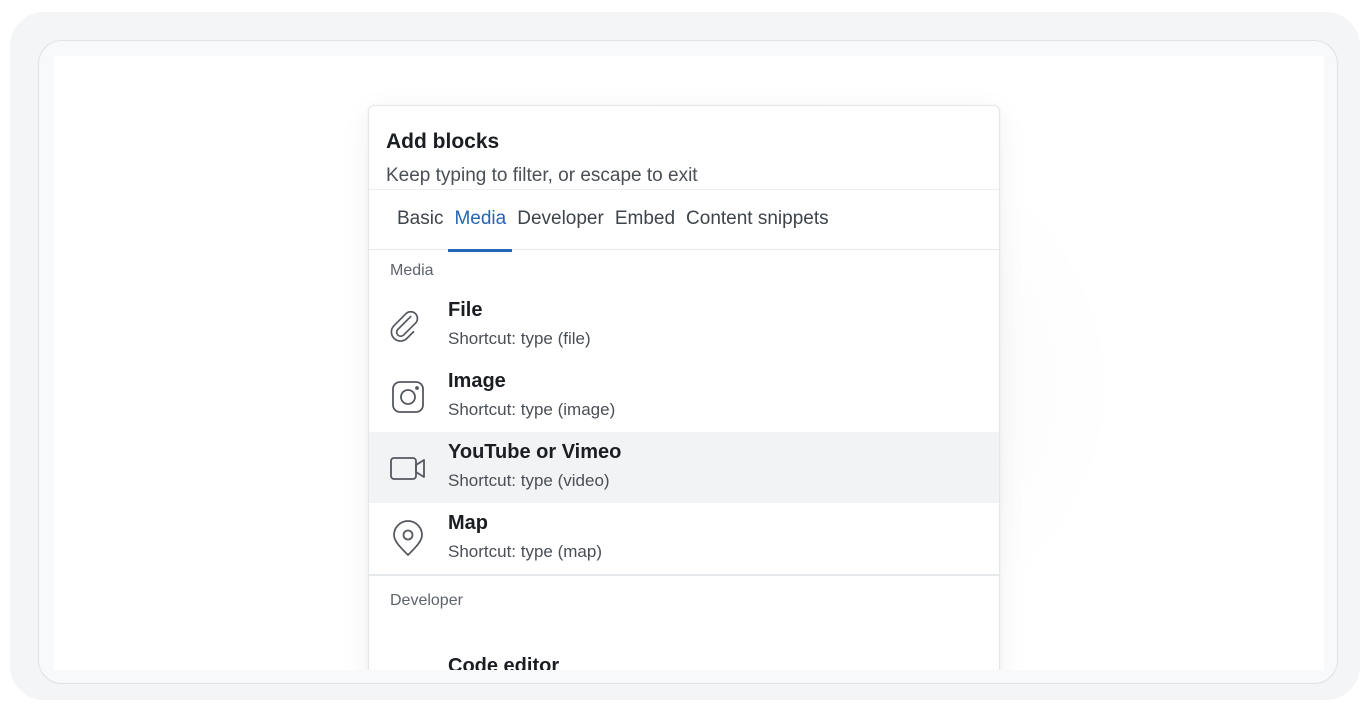 The image size is (1372, 709). I want to click on tab-content-snippets: Content snippets, so click(757, 220).